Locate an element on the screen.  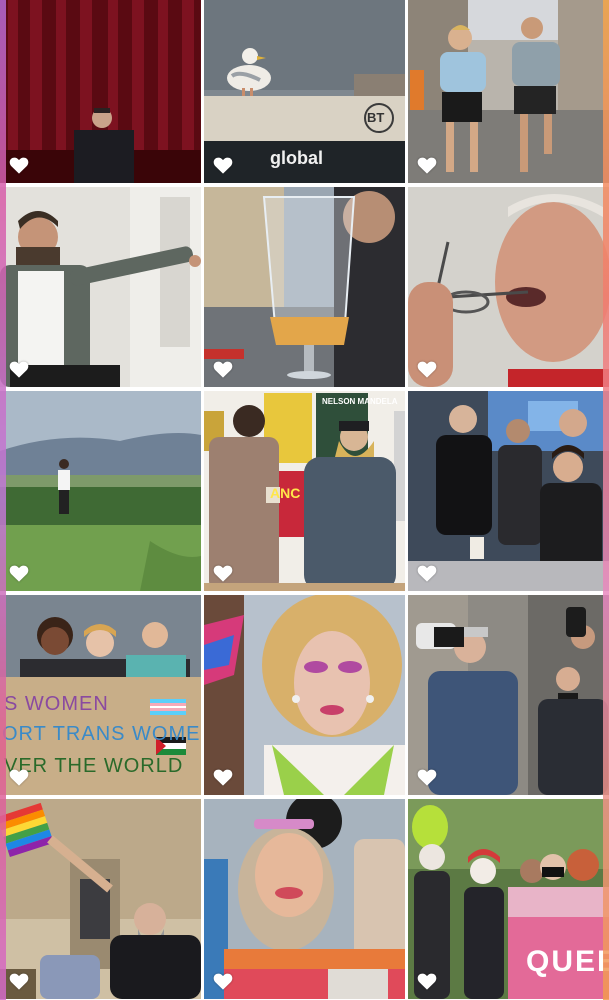
photo-tile: QUEE is located at coordinates (508, 899).